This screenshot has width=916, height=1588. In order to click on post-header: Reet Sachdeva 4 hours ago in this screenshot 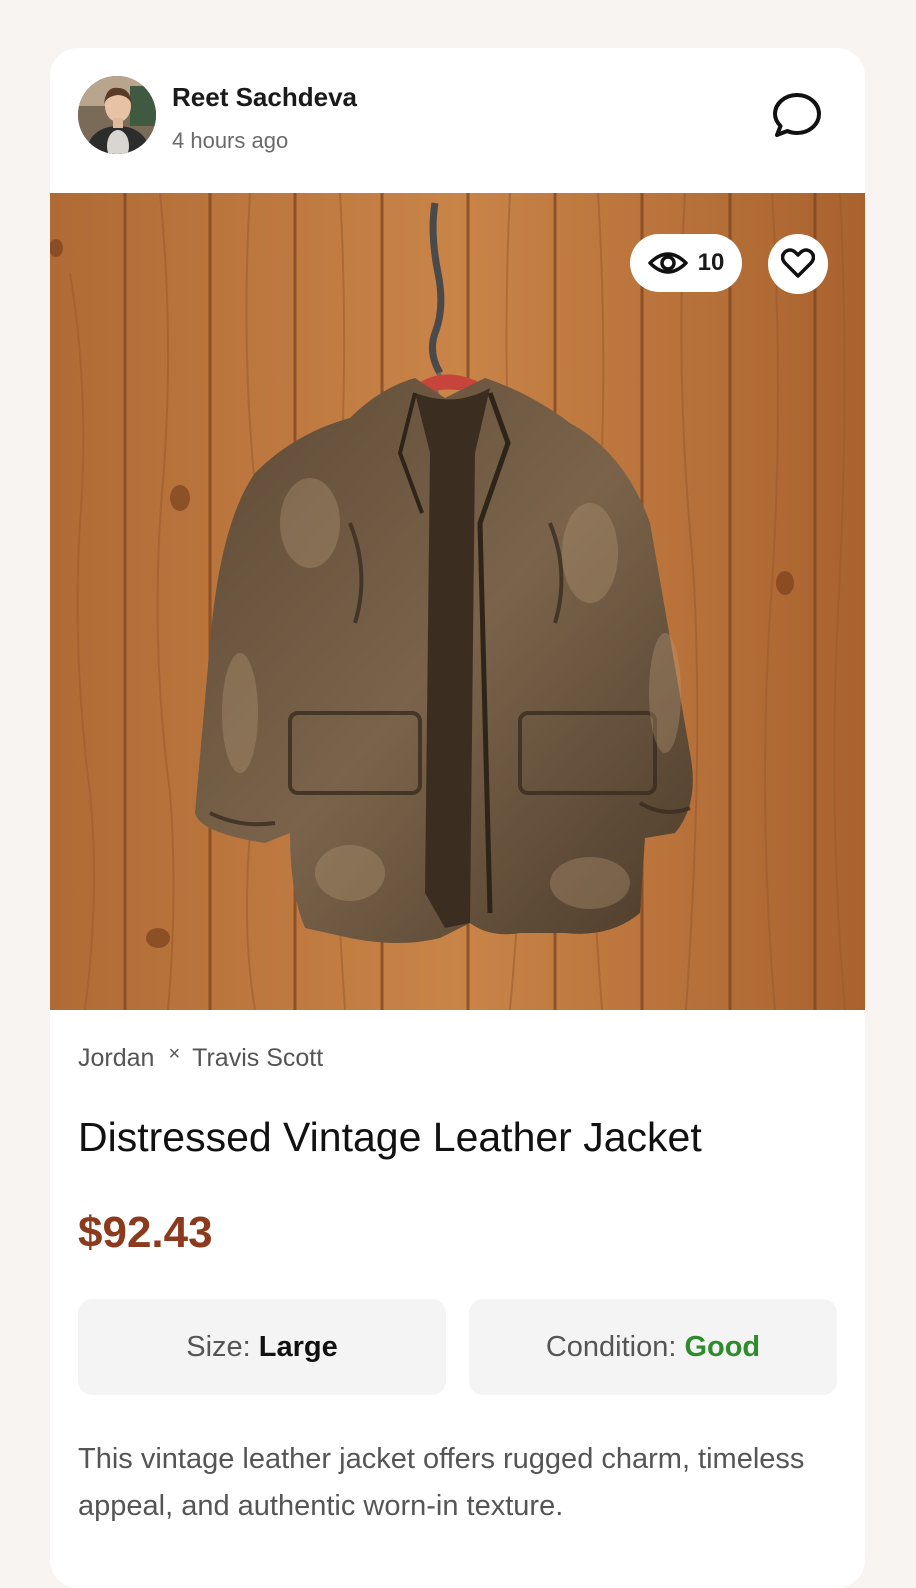, I will do `click(457, 120)`.